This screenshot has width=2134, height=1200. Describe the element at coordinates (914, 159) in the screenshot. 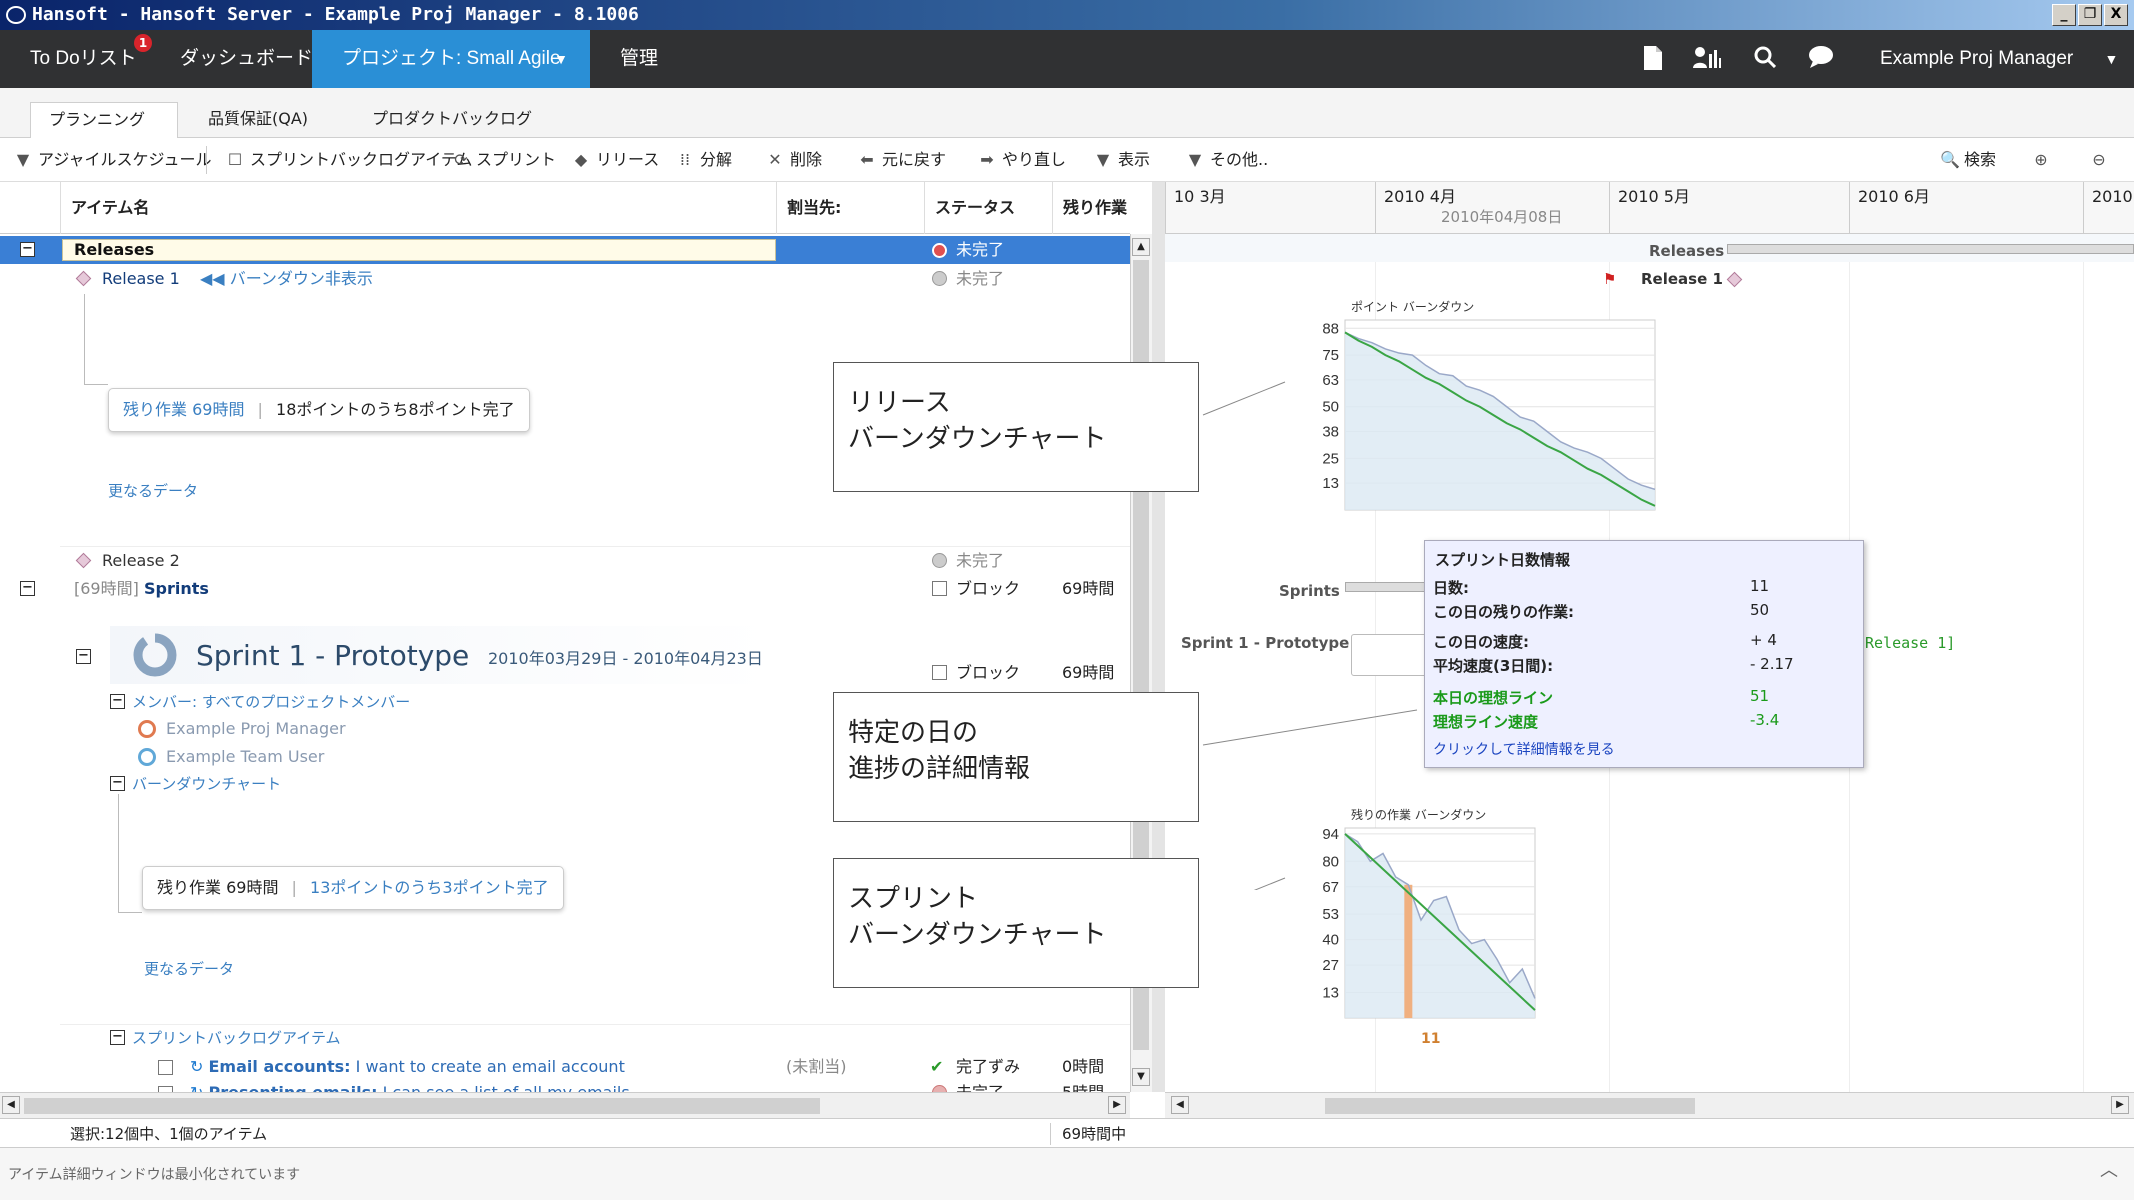

I see `undo-label: 元に戻す` at that location.